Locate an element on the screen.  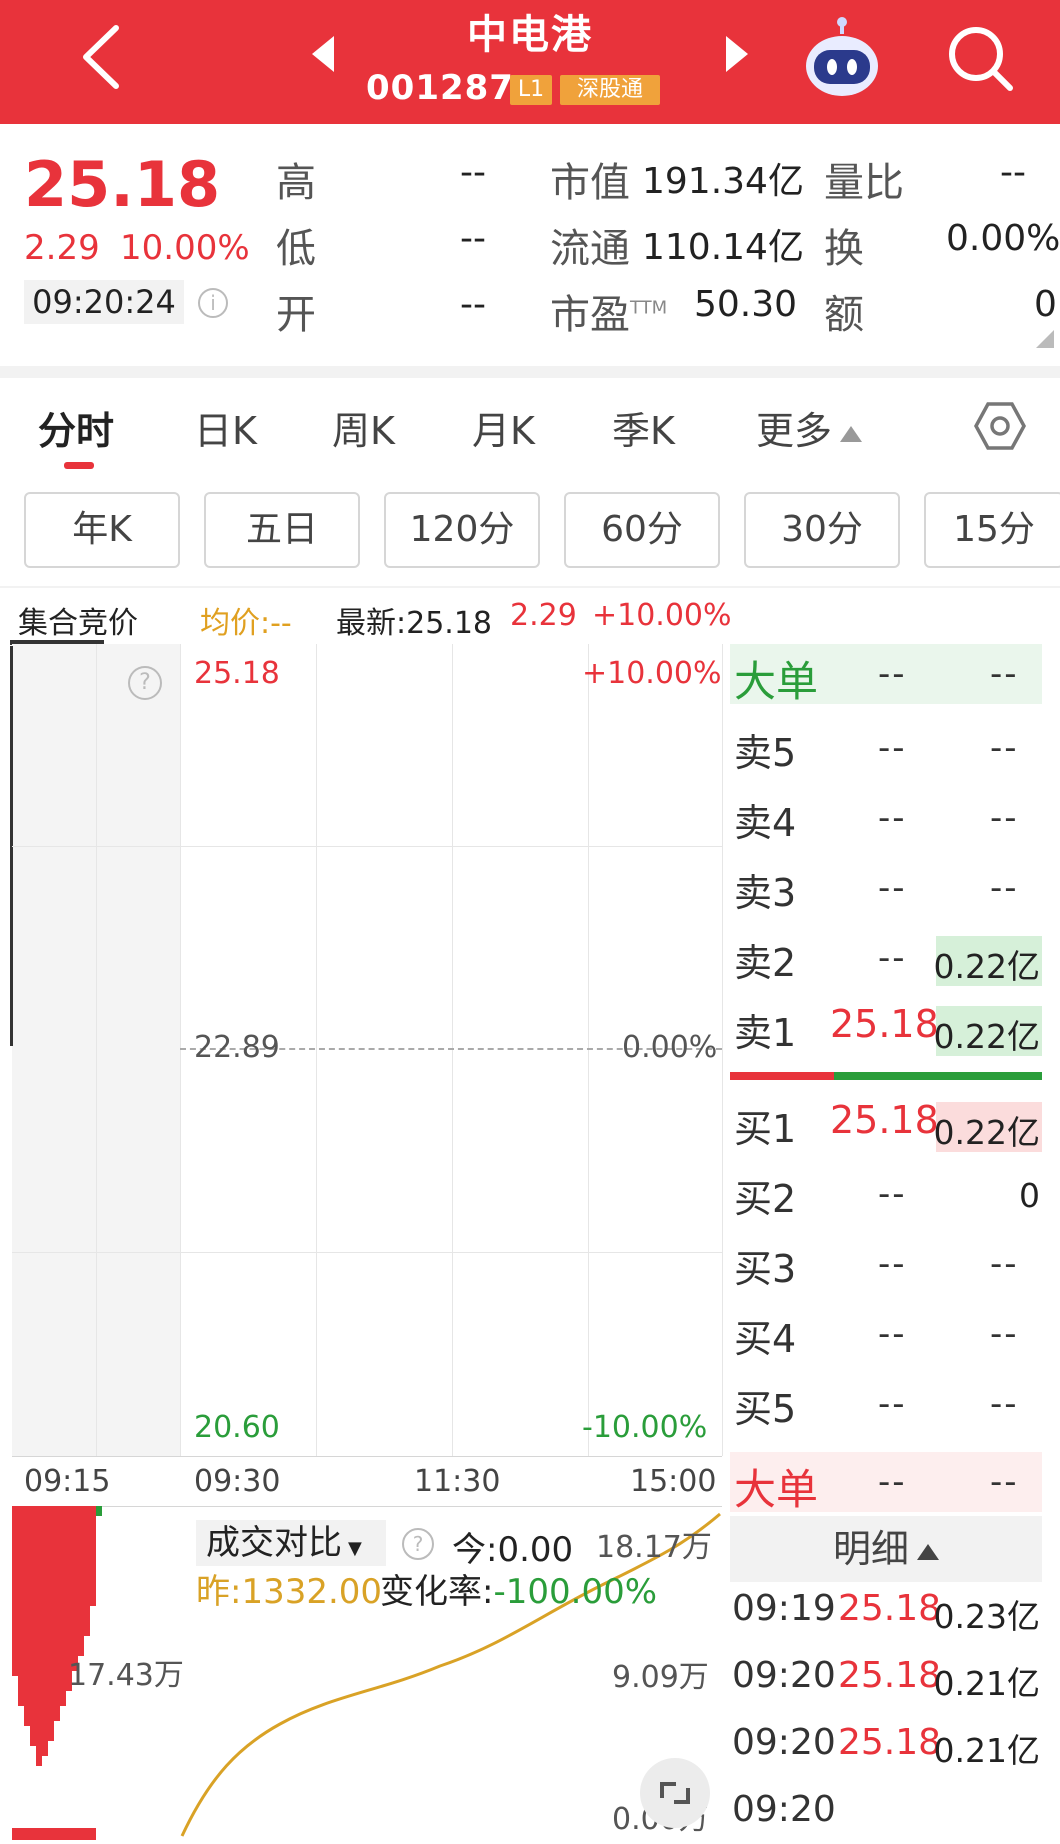
volume-ratio-value: -- is located at coordinates (1013, 172).